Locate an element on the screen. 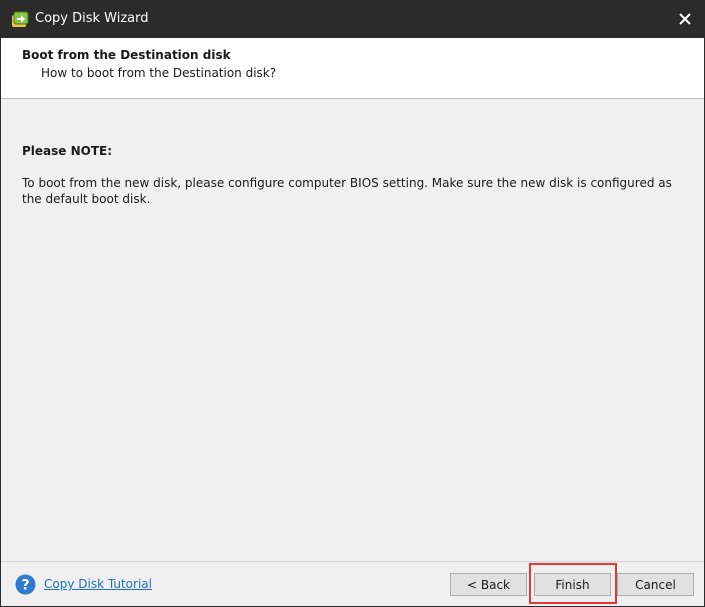  window-title: Copy Disk Wizard is located at coordinates (92, 18).